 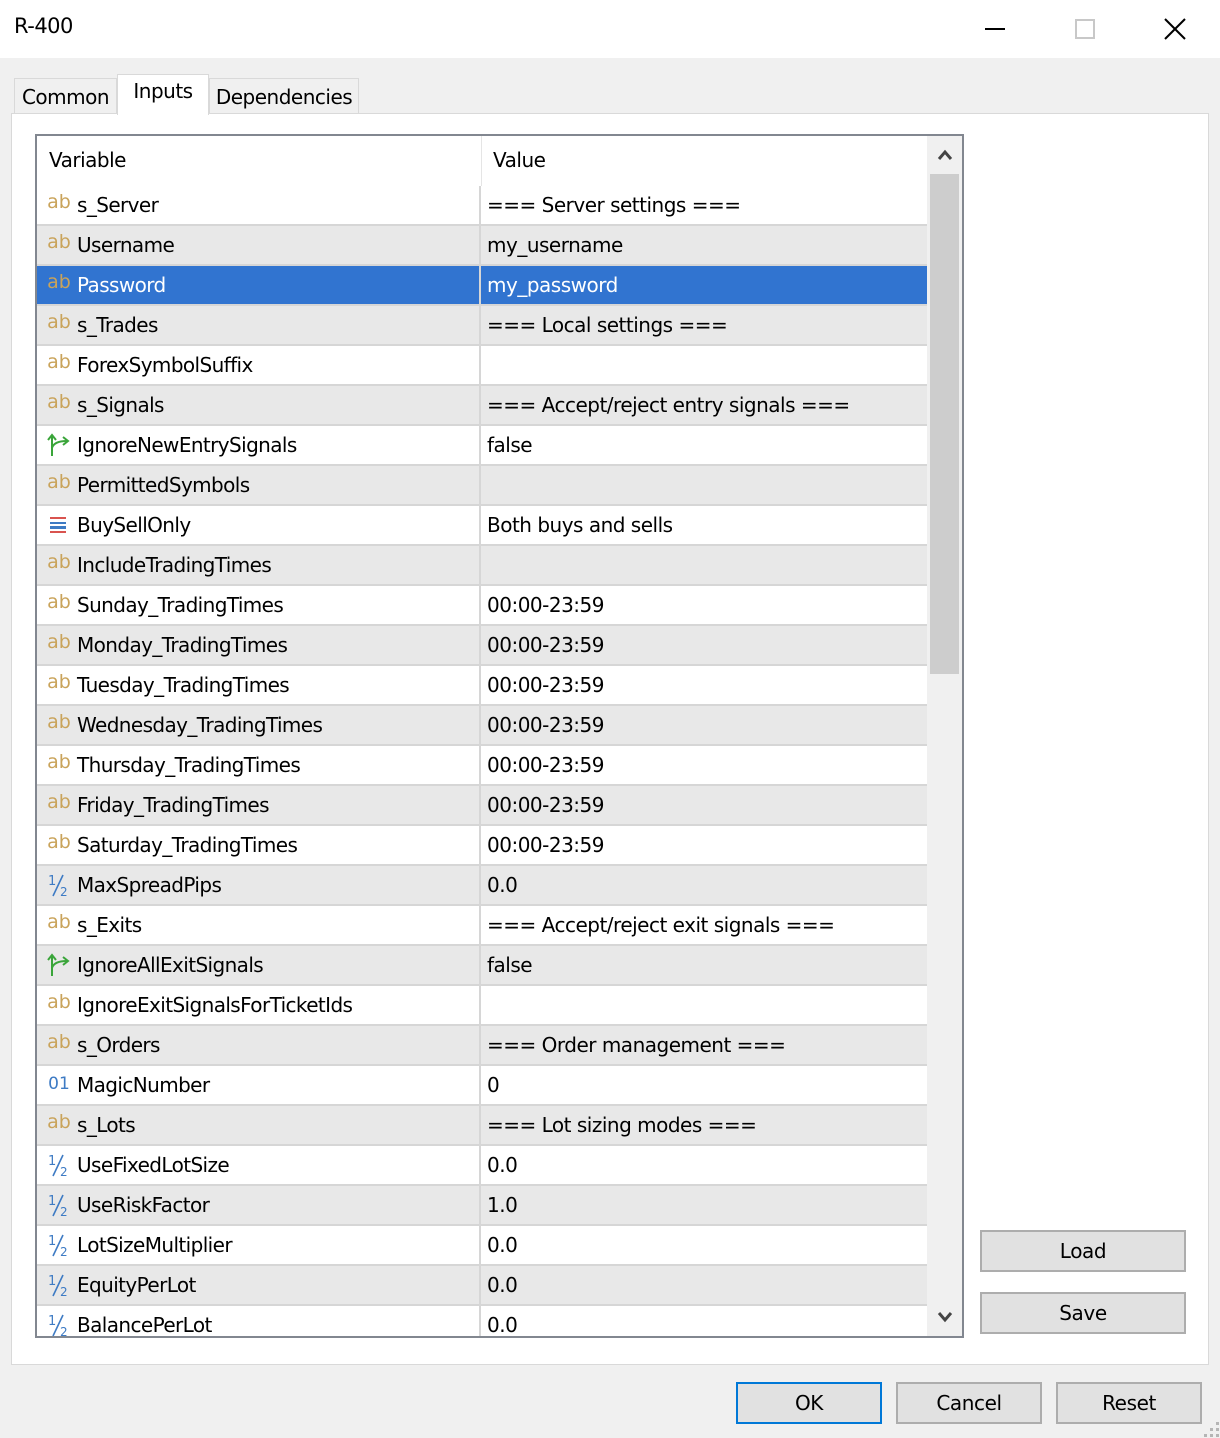 I want to click on variable-cell: ab s_Lots, so click(x=259, y=1125).